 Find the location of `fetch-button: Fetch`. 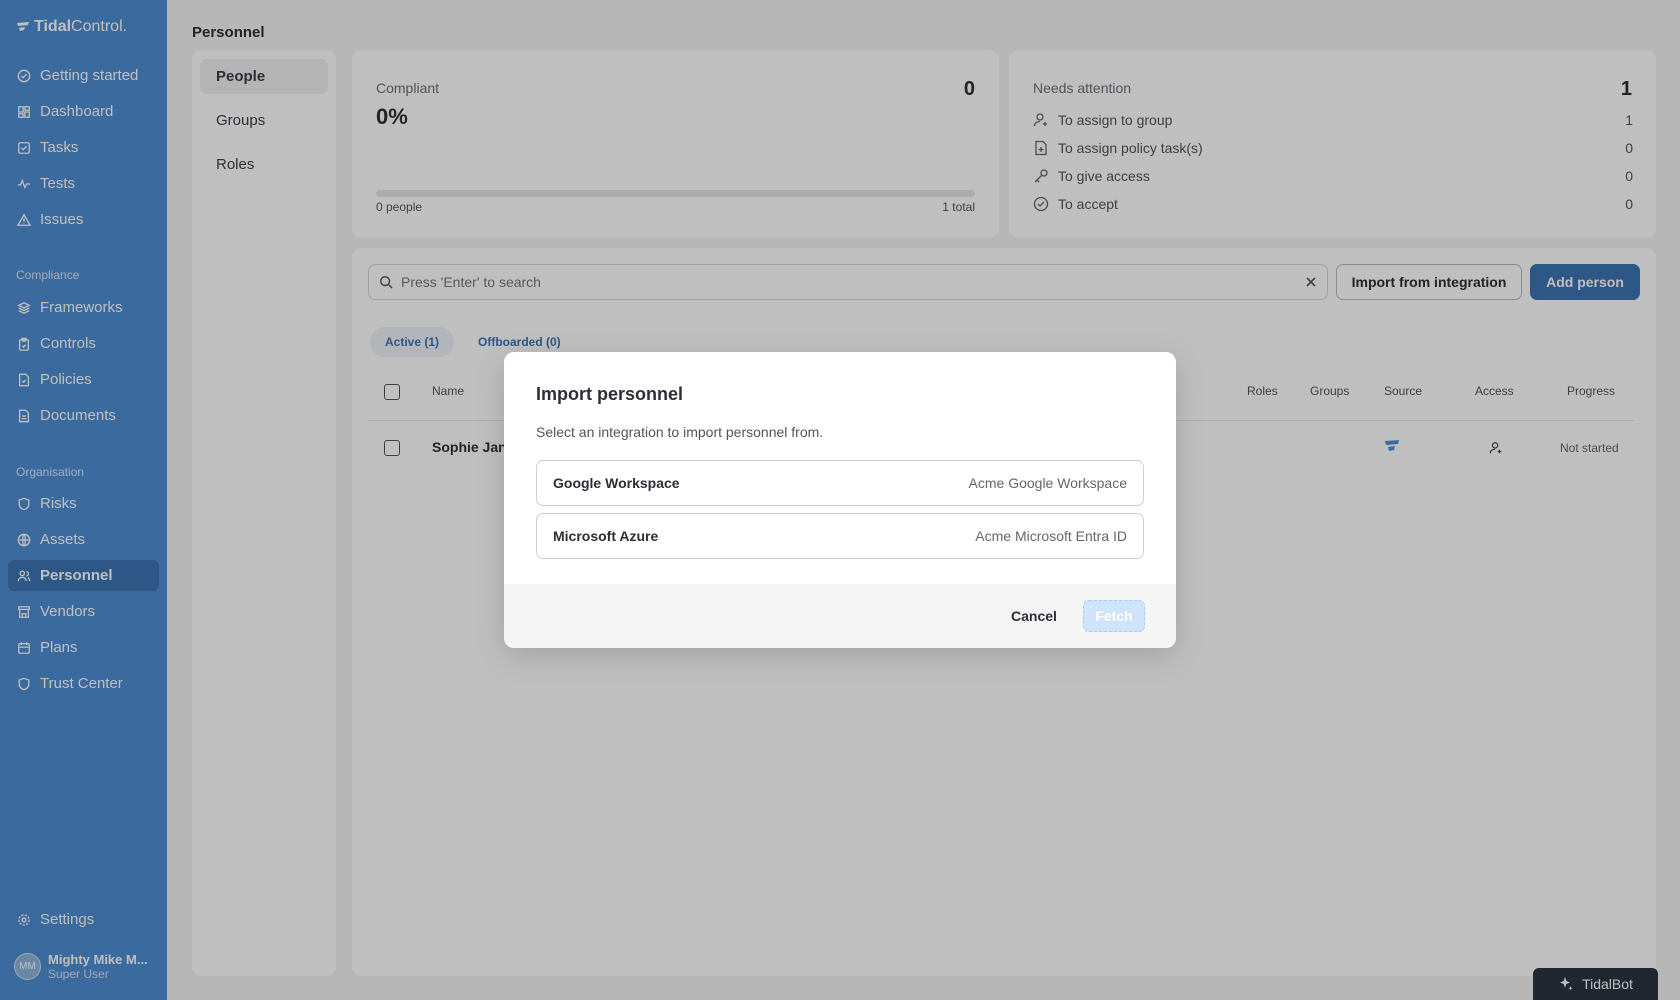

fetch-button: Fetch is located at coordinates (1114, 616).